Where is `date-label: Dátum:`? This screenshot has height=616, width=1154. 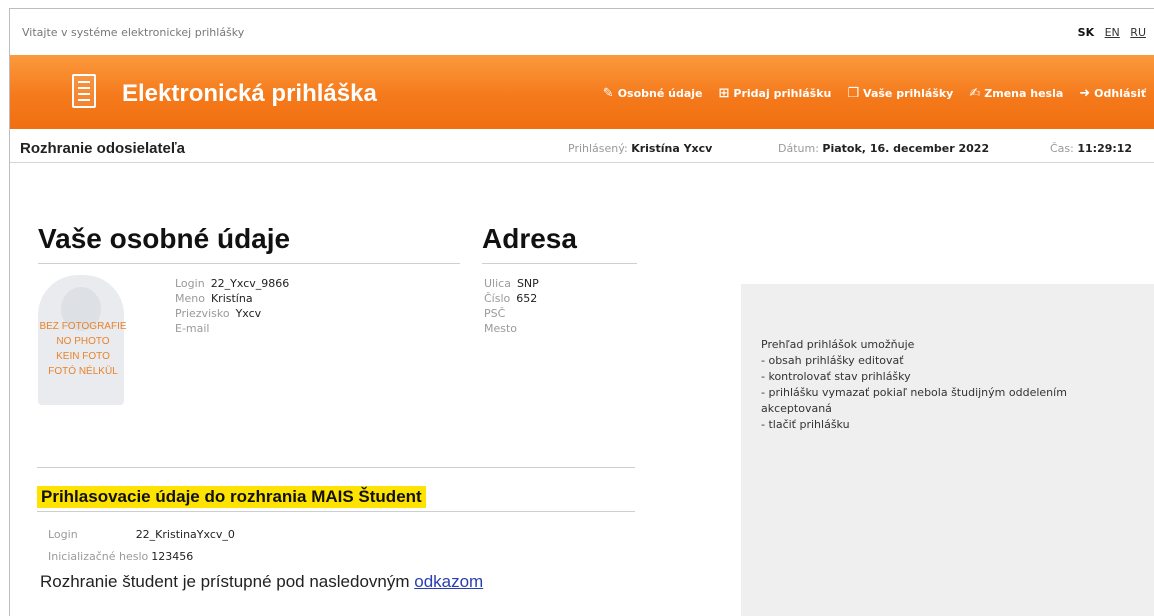
date-label: Dátum: is located at coordinates (798, 148).